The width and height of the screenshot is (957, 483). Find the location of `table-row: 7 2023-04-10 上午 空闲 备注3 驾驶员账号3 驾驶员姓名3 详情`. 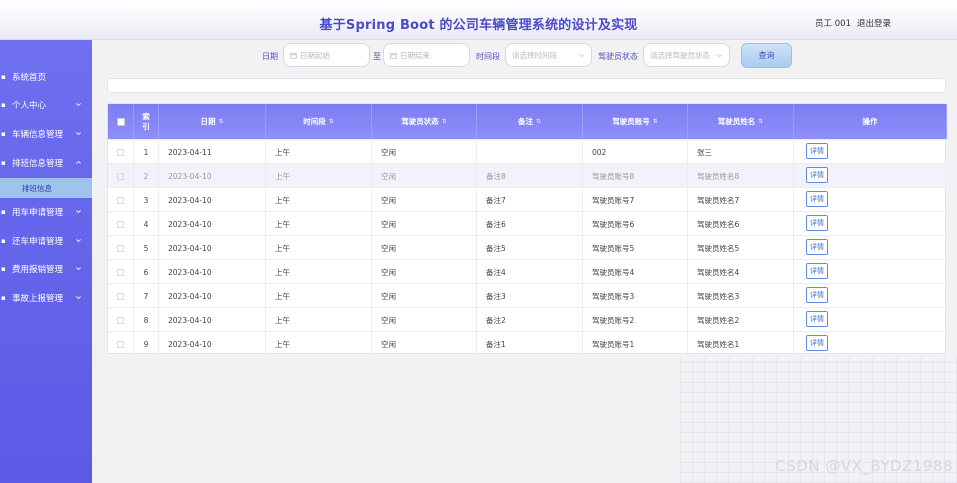

table-row: 7 2023-04-10 上午 空闲 备注3 驾驶员账号3 驾驶员姓名3 详情 is located at coordinates (527, 295).